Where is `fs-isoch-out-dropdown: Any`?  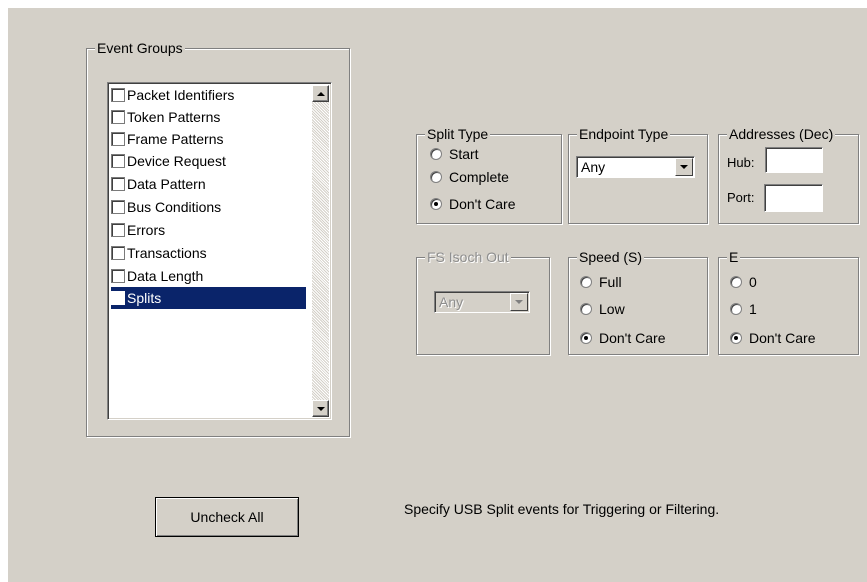 fs-isoch-out-dropdown: Any is located at coordinates (482, 302).